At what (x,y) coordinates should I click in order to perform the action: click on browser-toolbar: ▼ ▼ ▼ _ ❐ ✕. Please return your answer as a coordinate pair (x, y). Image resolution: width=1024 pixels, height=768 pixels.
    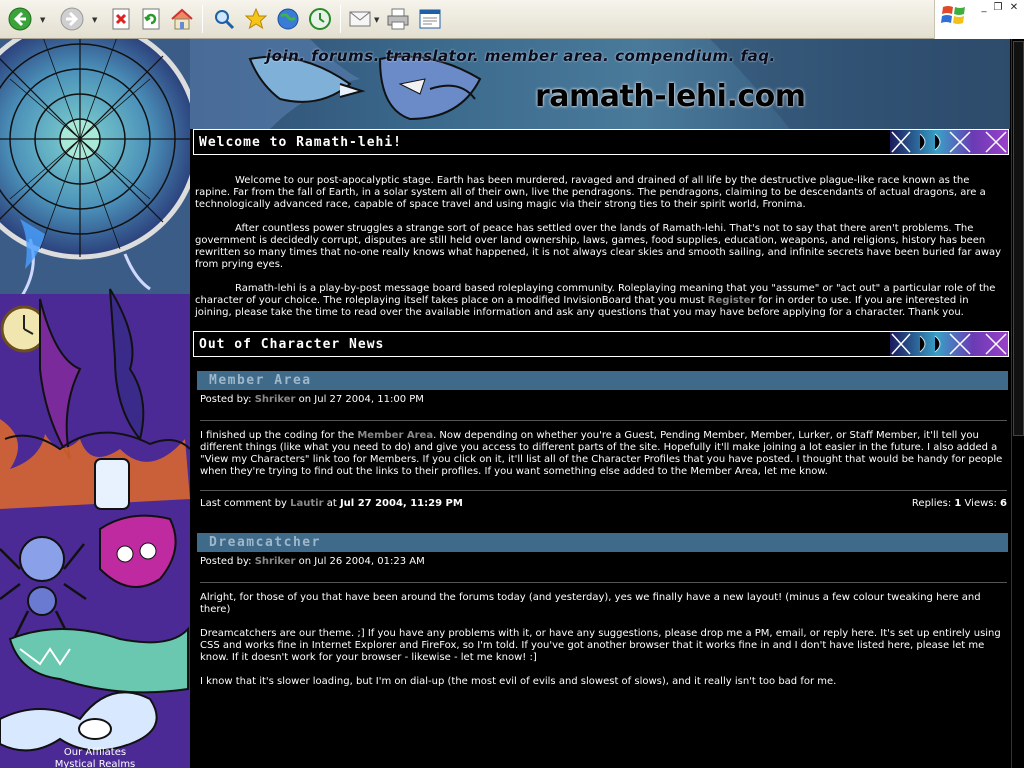
    Looking at the image, I should click on (512, 19).